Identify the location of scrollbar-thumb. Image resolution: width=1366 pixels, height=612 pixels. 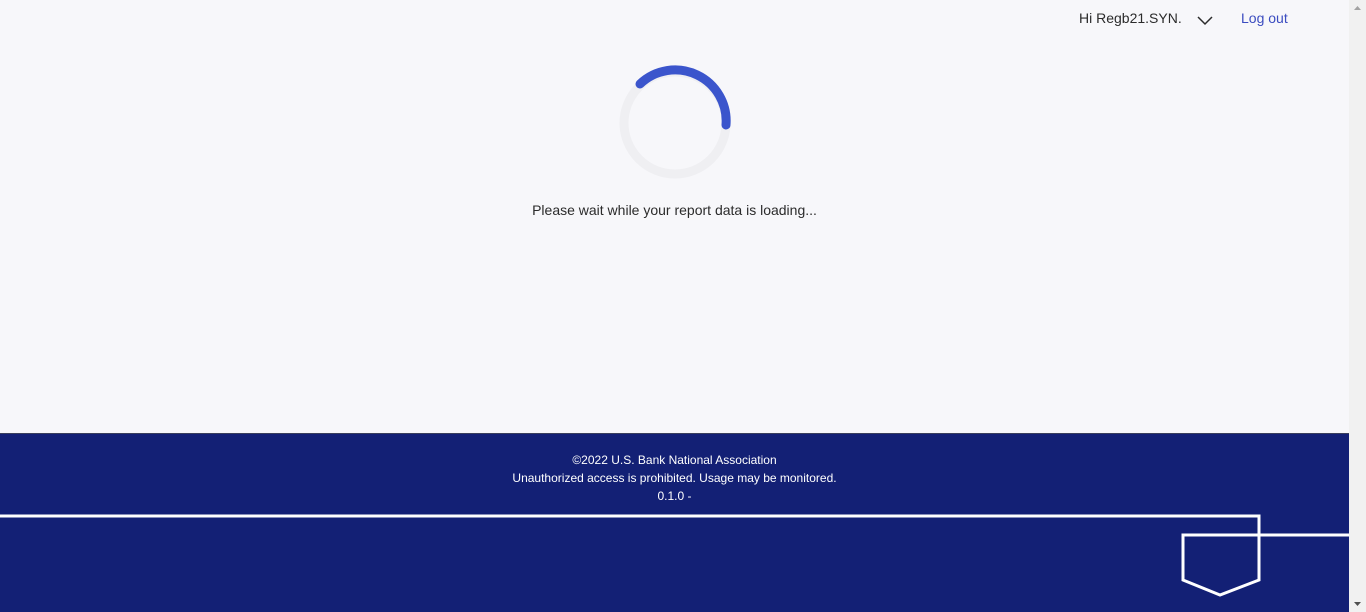
(1357, 306).